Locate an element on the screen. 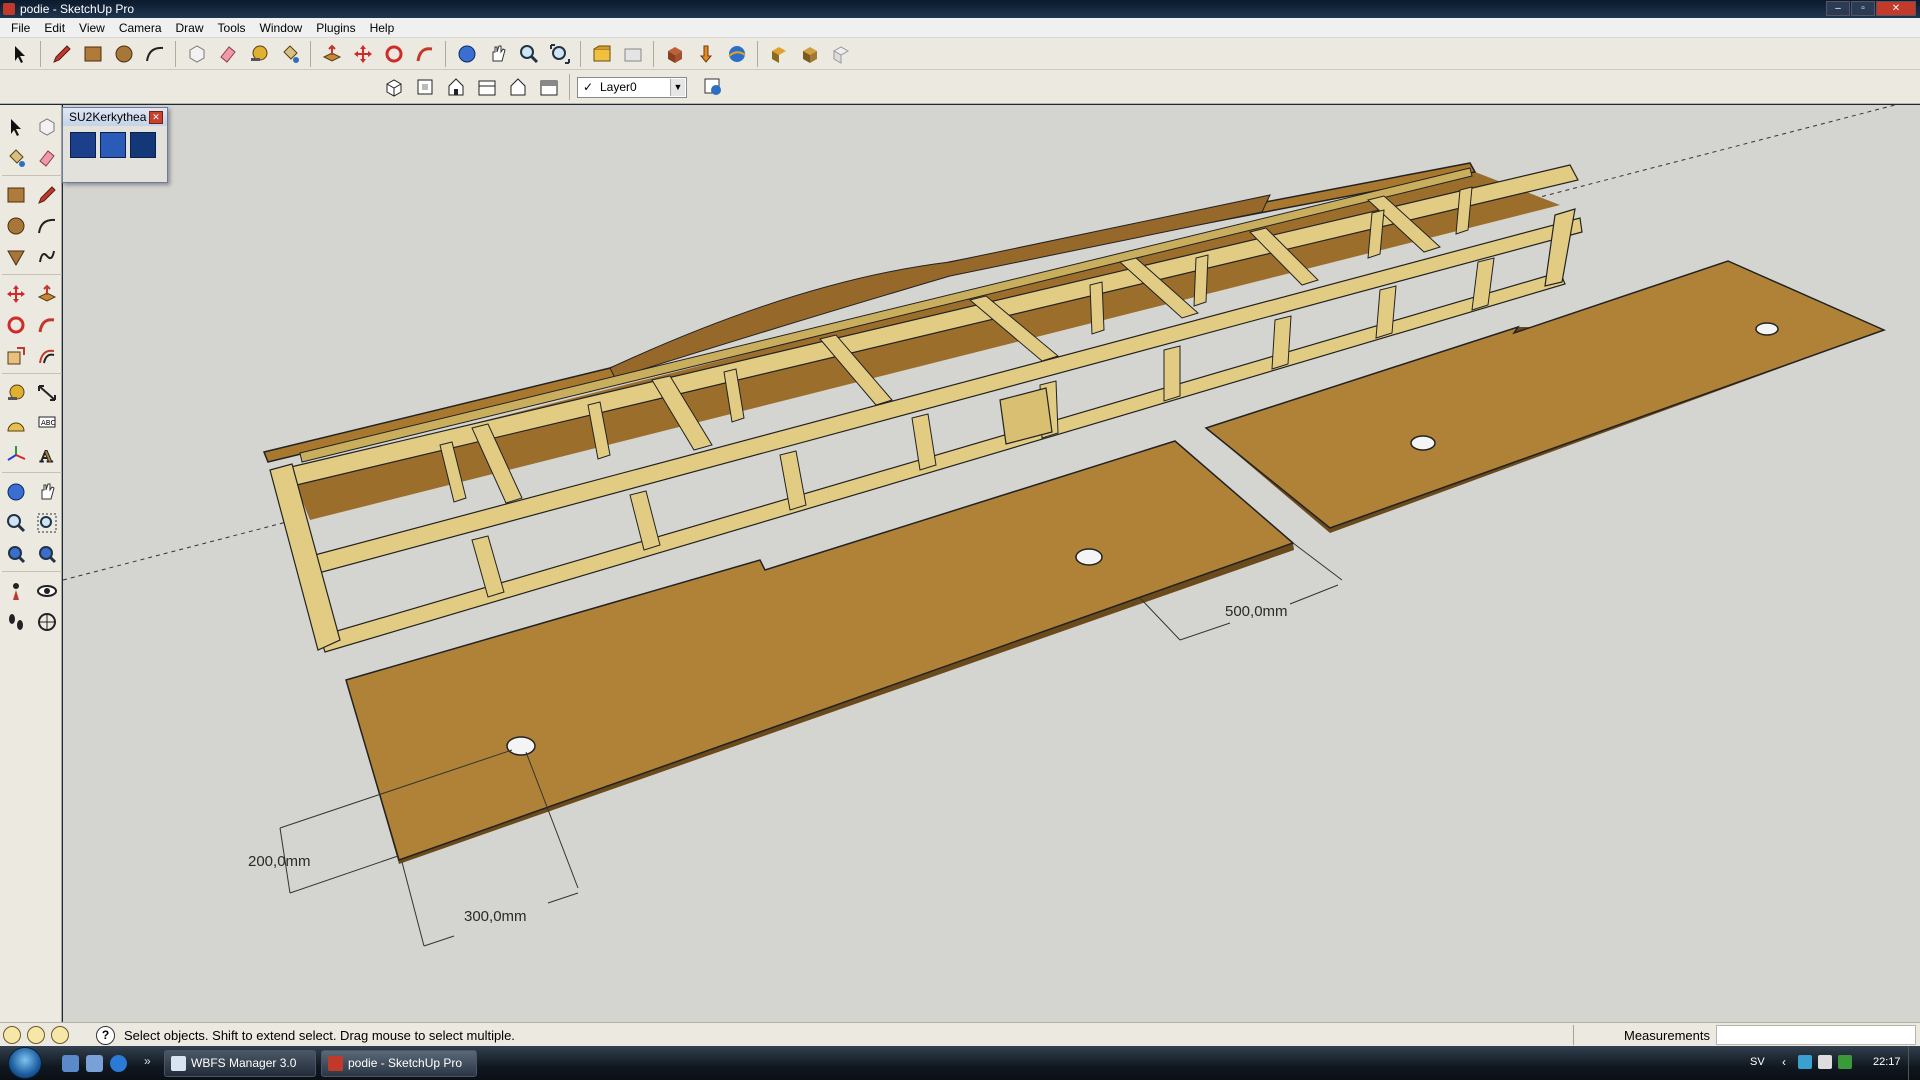  language-indicator: SV is located at coordinates (1757, 1062).